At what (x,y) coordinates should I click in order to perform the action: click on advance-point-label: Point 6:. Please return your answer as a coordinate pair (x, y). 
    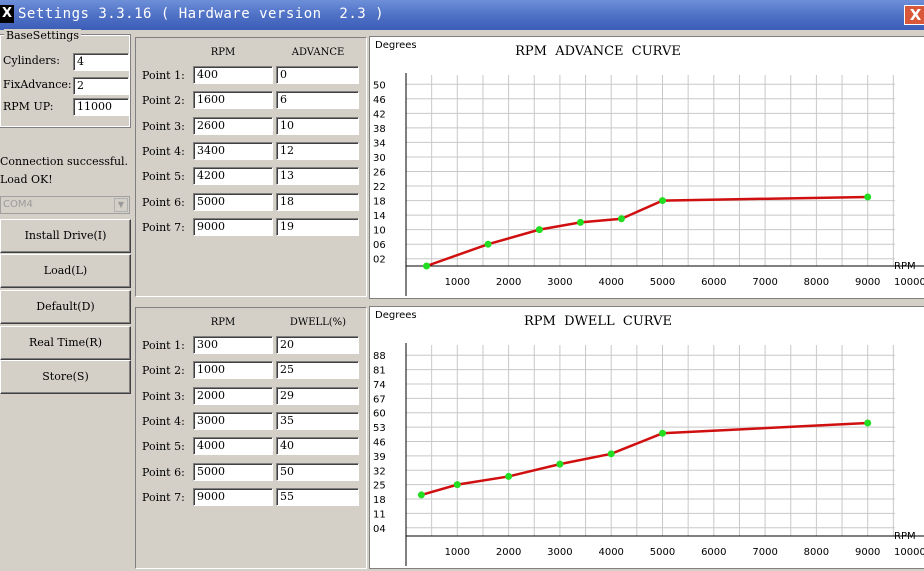
    Looking at the image, I should click on (163, 202).